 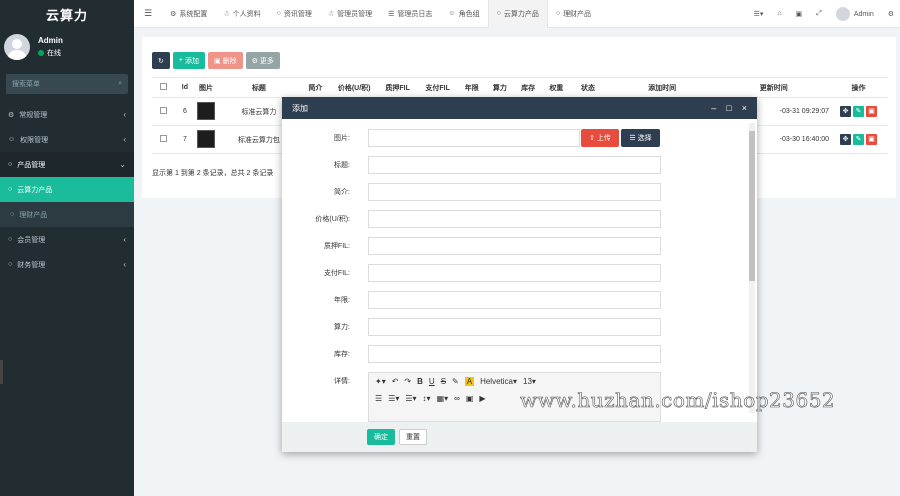 What do you see at coordinates (67, 164) in the screenshot?
I see `sidebar-item-2: ○ 产品管理 ⌄` at bounding box center [67, 164].